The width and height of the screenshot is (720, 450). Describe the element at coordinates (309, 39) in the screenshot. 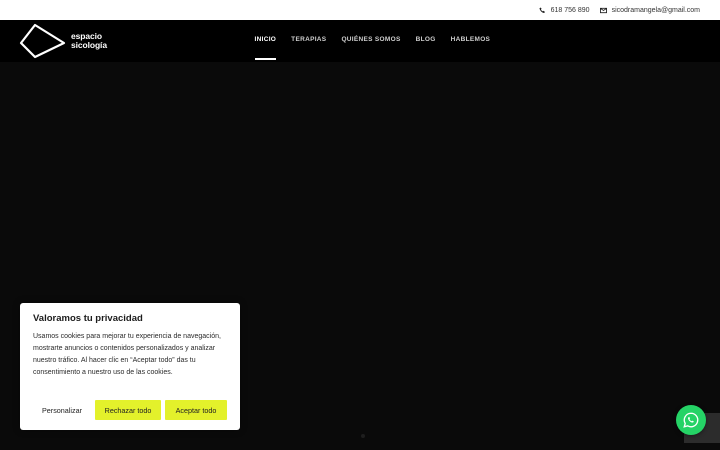

I see `nav-item-terapias: TERAPIAS` at that location.